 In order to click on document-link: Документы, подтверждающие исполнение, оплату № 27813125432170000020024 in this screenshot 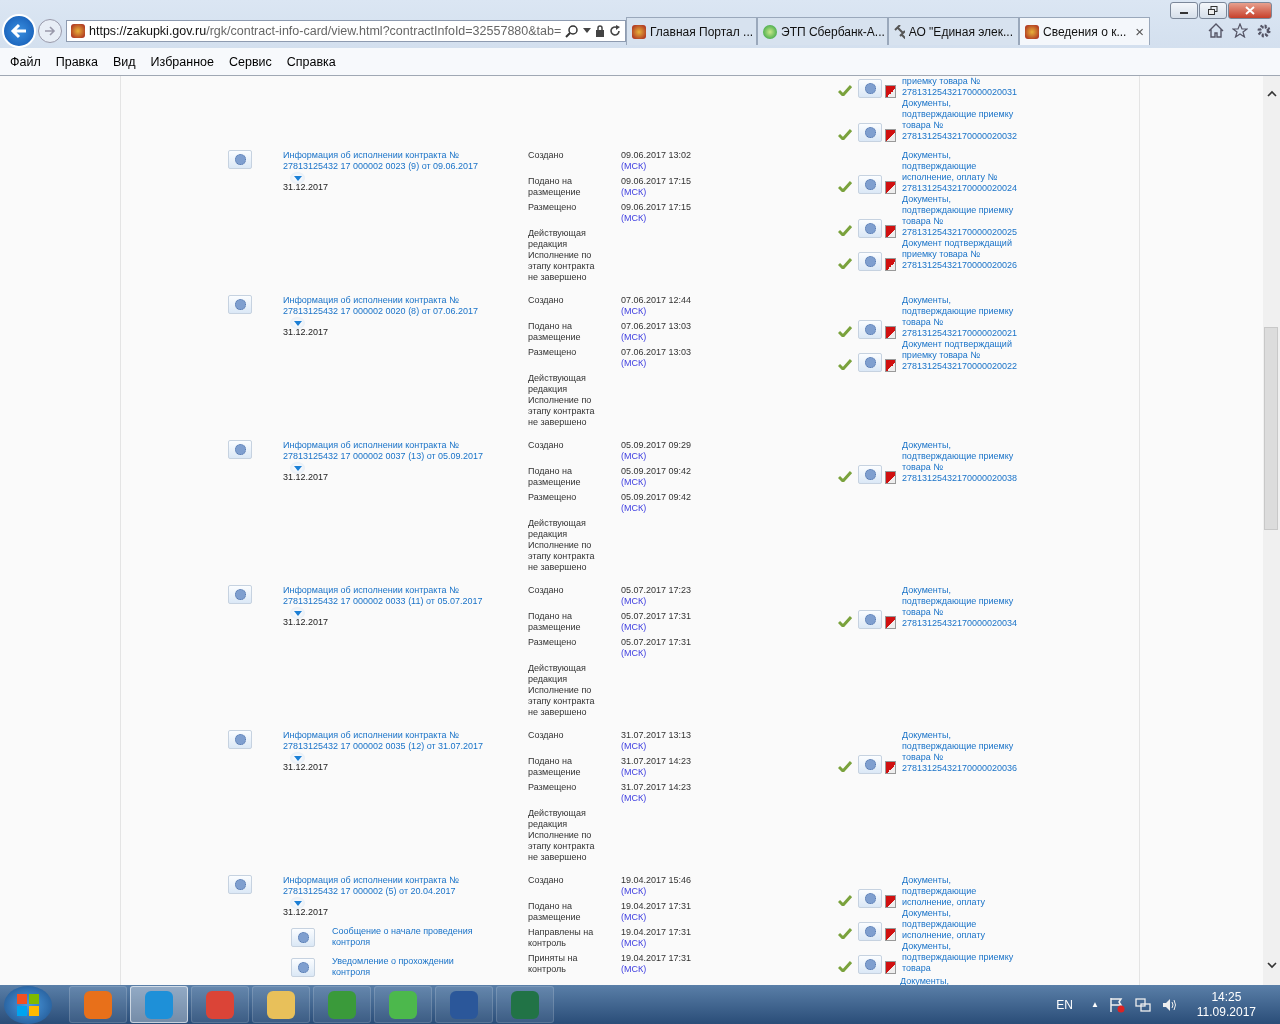, I will do `click(961, 172)`.